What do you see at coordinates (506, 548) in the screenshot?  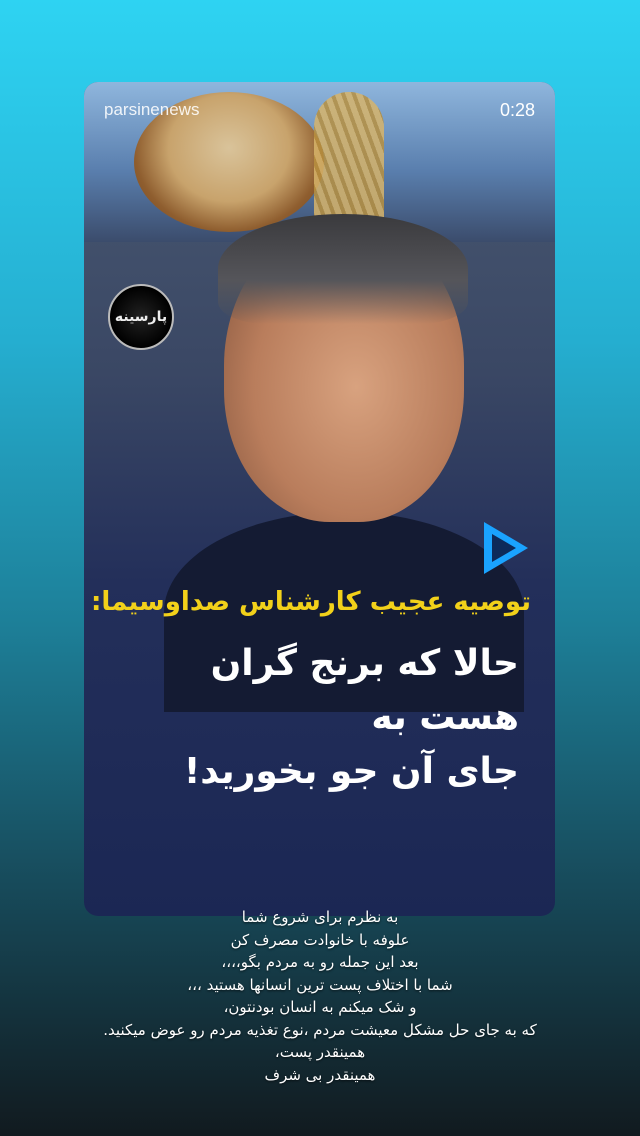 I see `play-logo-icon` at bounding box center [506, 548].